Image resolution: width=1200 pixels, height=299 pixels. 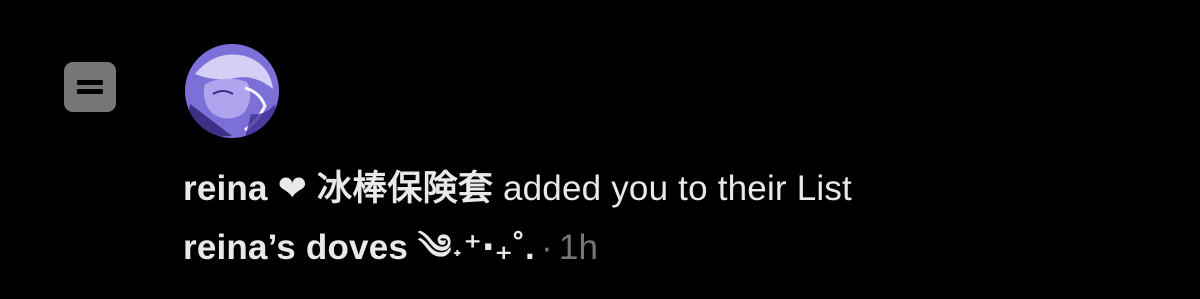 I want to click on timestamp: 1h, so click(x=578, y=247).